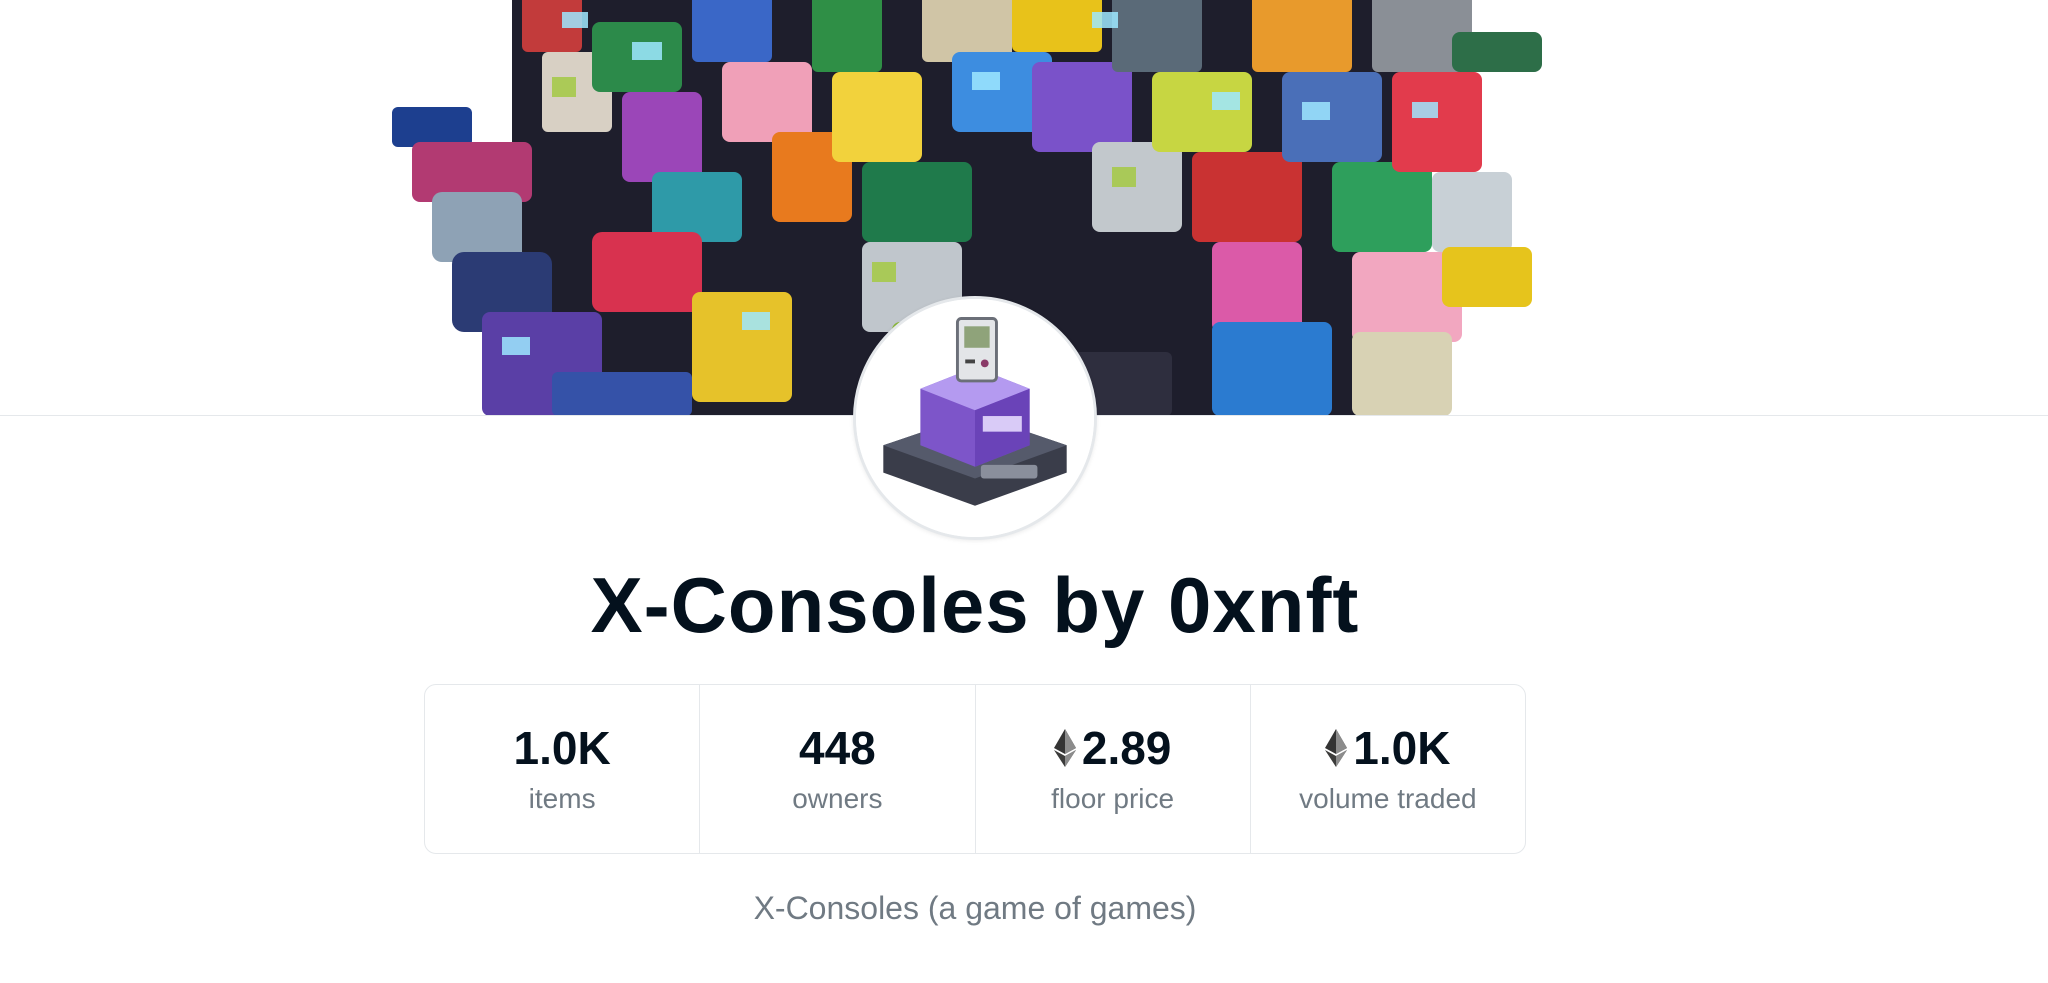  I want to click on stat-items-label: items, so click(562, 799).